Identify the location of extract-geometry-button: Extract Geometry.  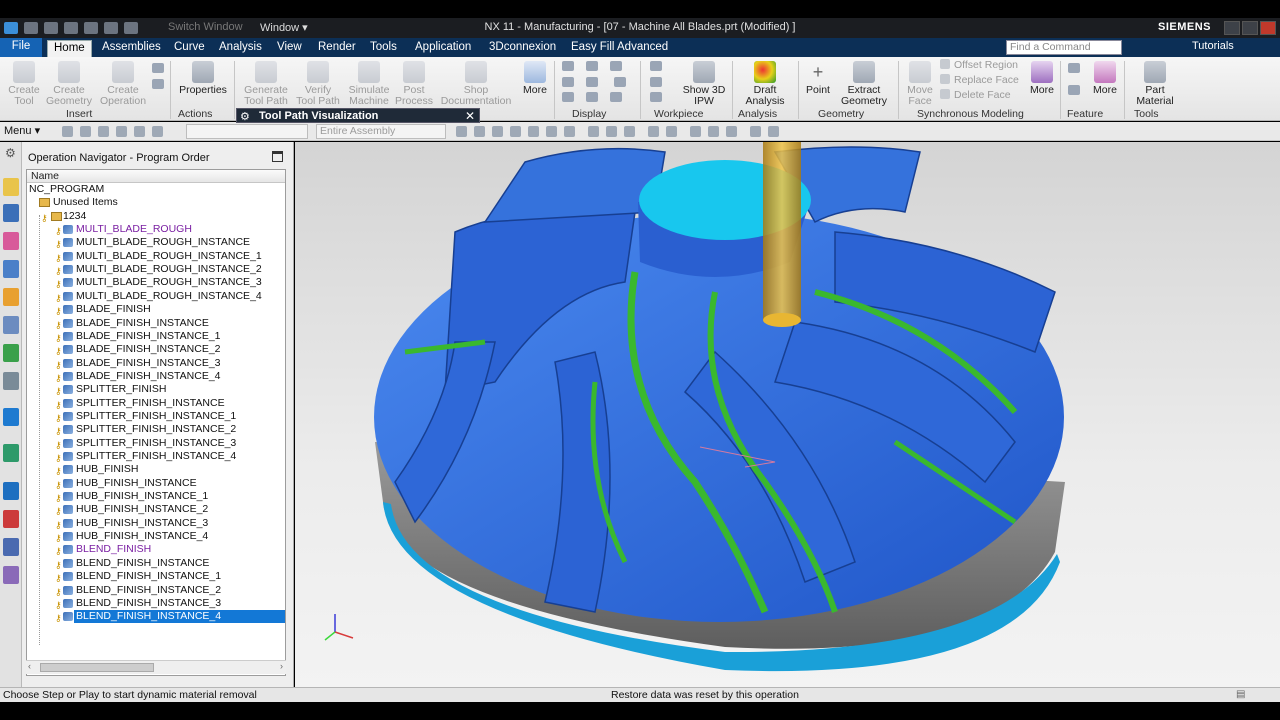
(864, 84).